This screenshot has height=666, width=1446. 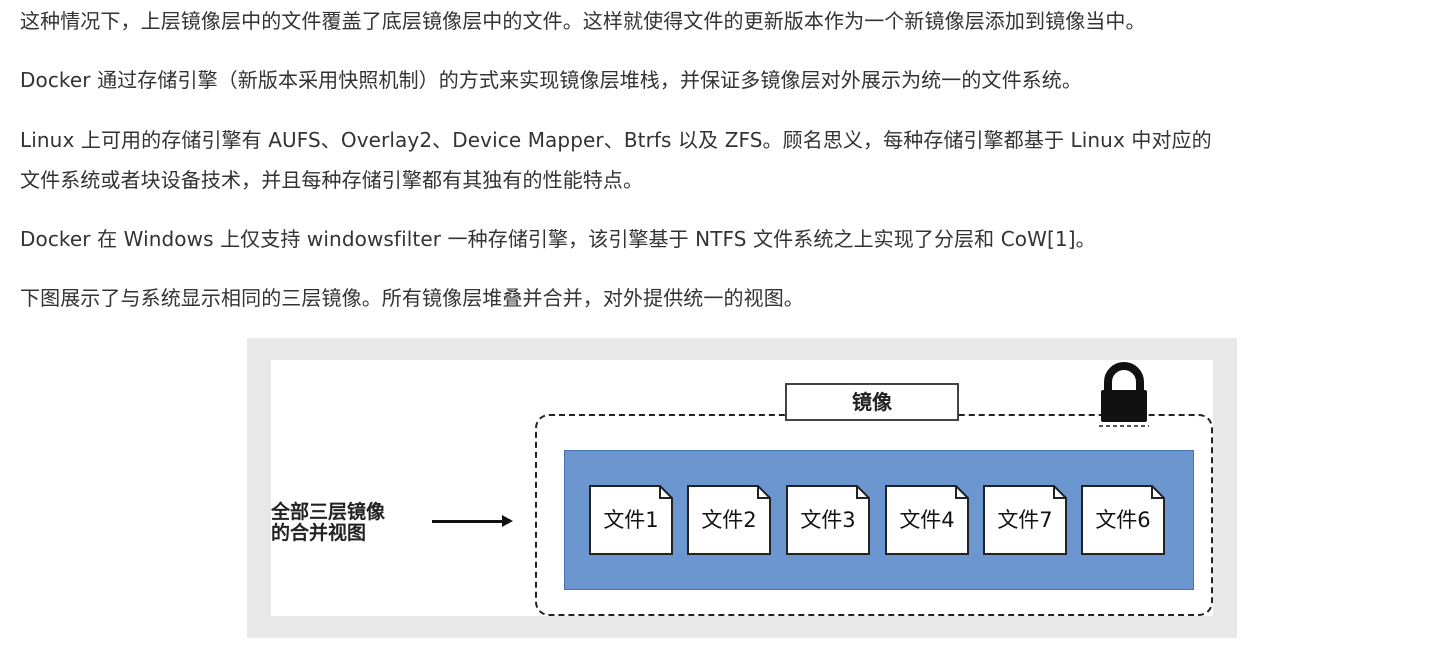 I want to click on file-card: 文件2, so click(x=729, y=520).